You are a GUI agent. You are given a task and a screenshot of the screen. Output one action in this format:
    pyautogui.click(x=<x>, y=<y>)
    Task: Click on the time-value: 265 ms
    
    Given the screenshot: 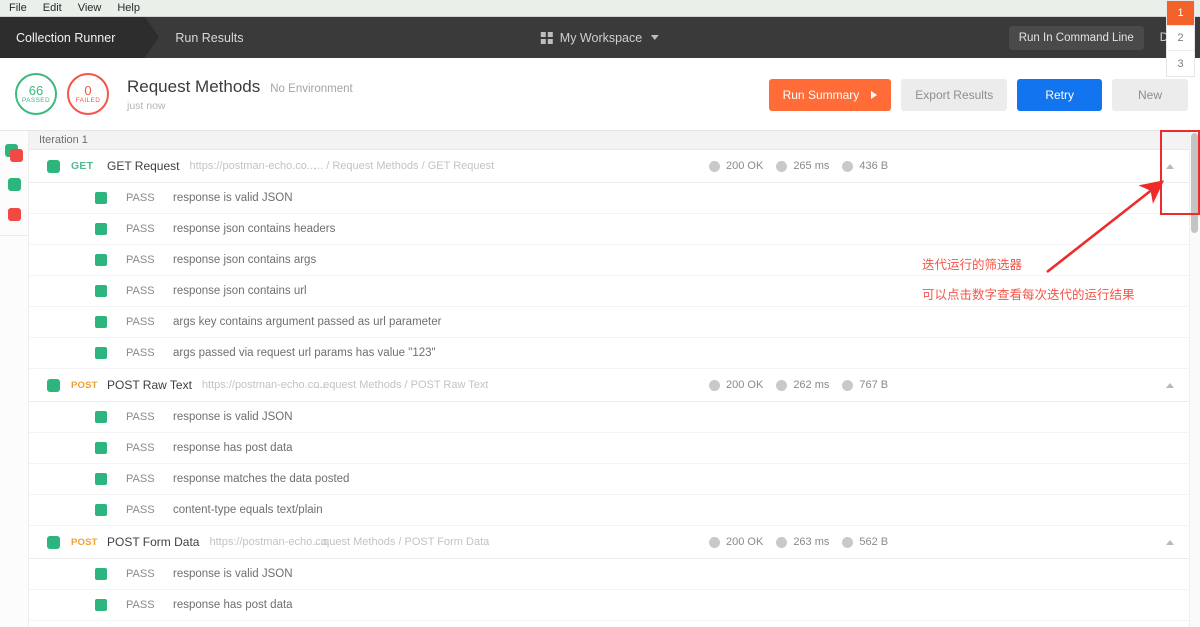 What is the action you would take?
    pyautogui.click(x=811, y=166)
    